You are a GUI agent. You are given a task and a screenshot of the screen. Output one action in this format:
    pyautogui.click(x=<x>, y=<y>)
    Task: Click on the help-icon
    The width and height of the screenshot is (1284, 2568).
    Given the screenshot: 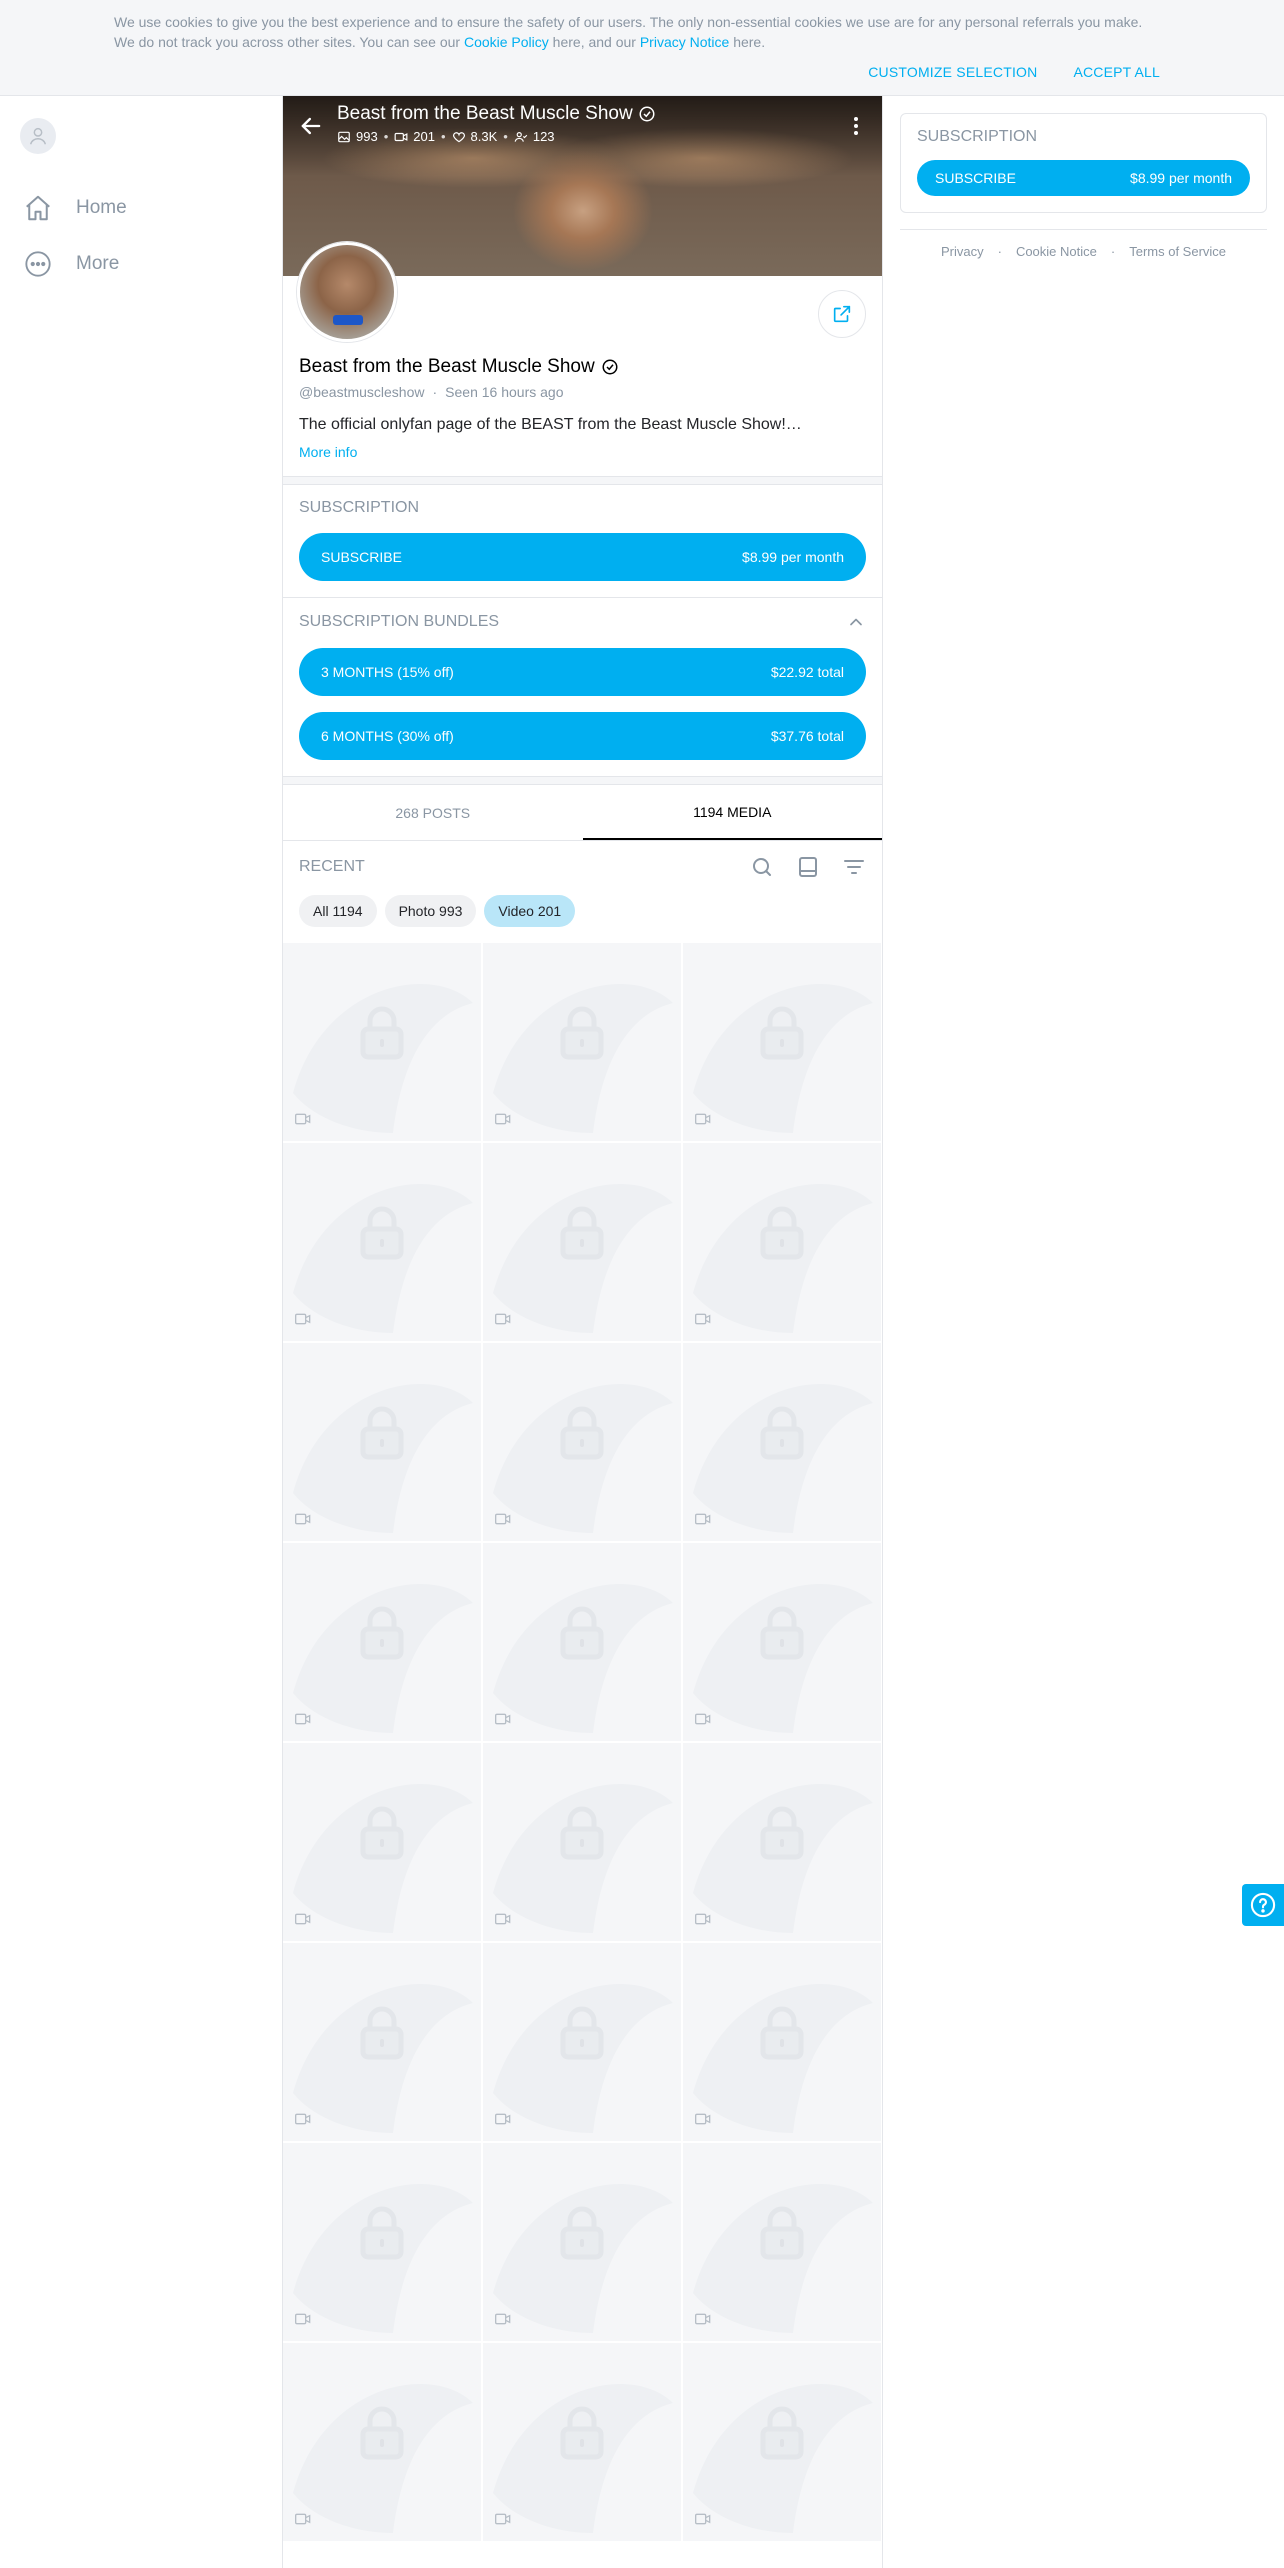 What is the action you would take?
    pyautogui.click(x=1263, y=1905)
    